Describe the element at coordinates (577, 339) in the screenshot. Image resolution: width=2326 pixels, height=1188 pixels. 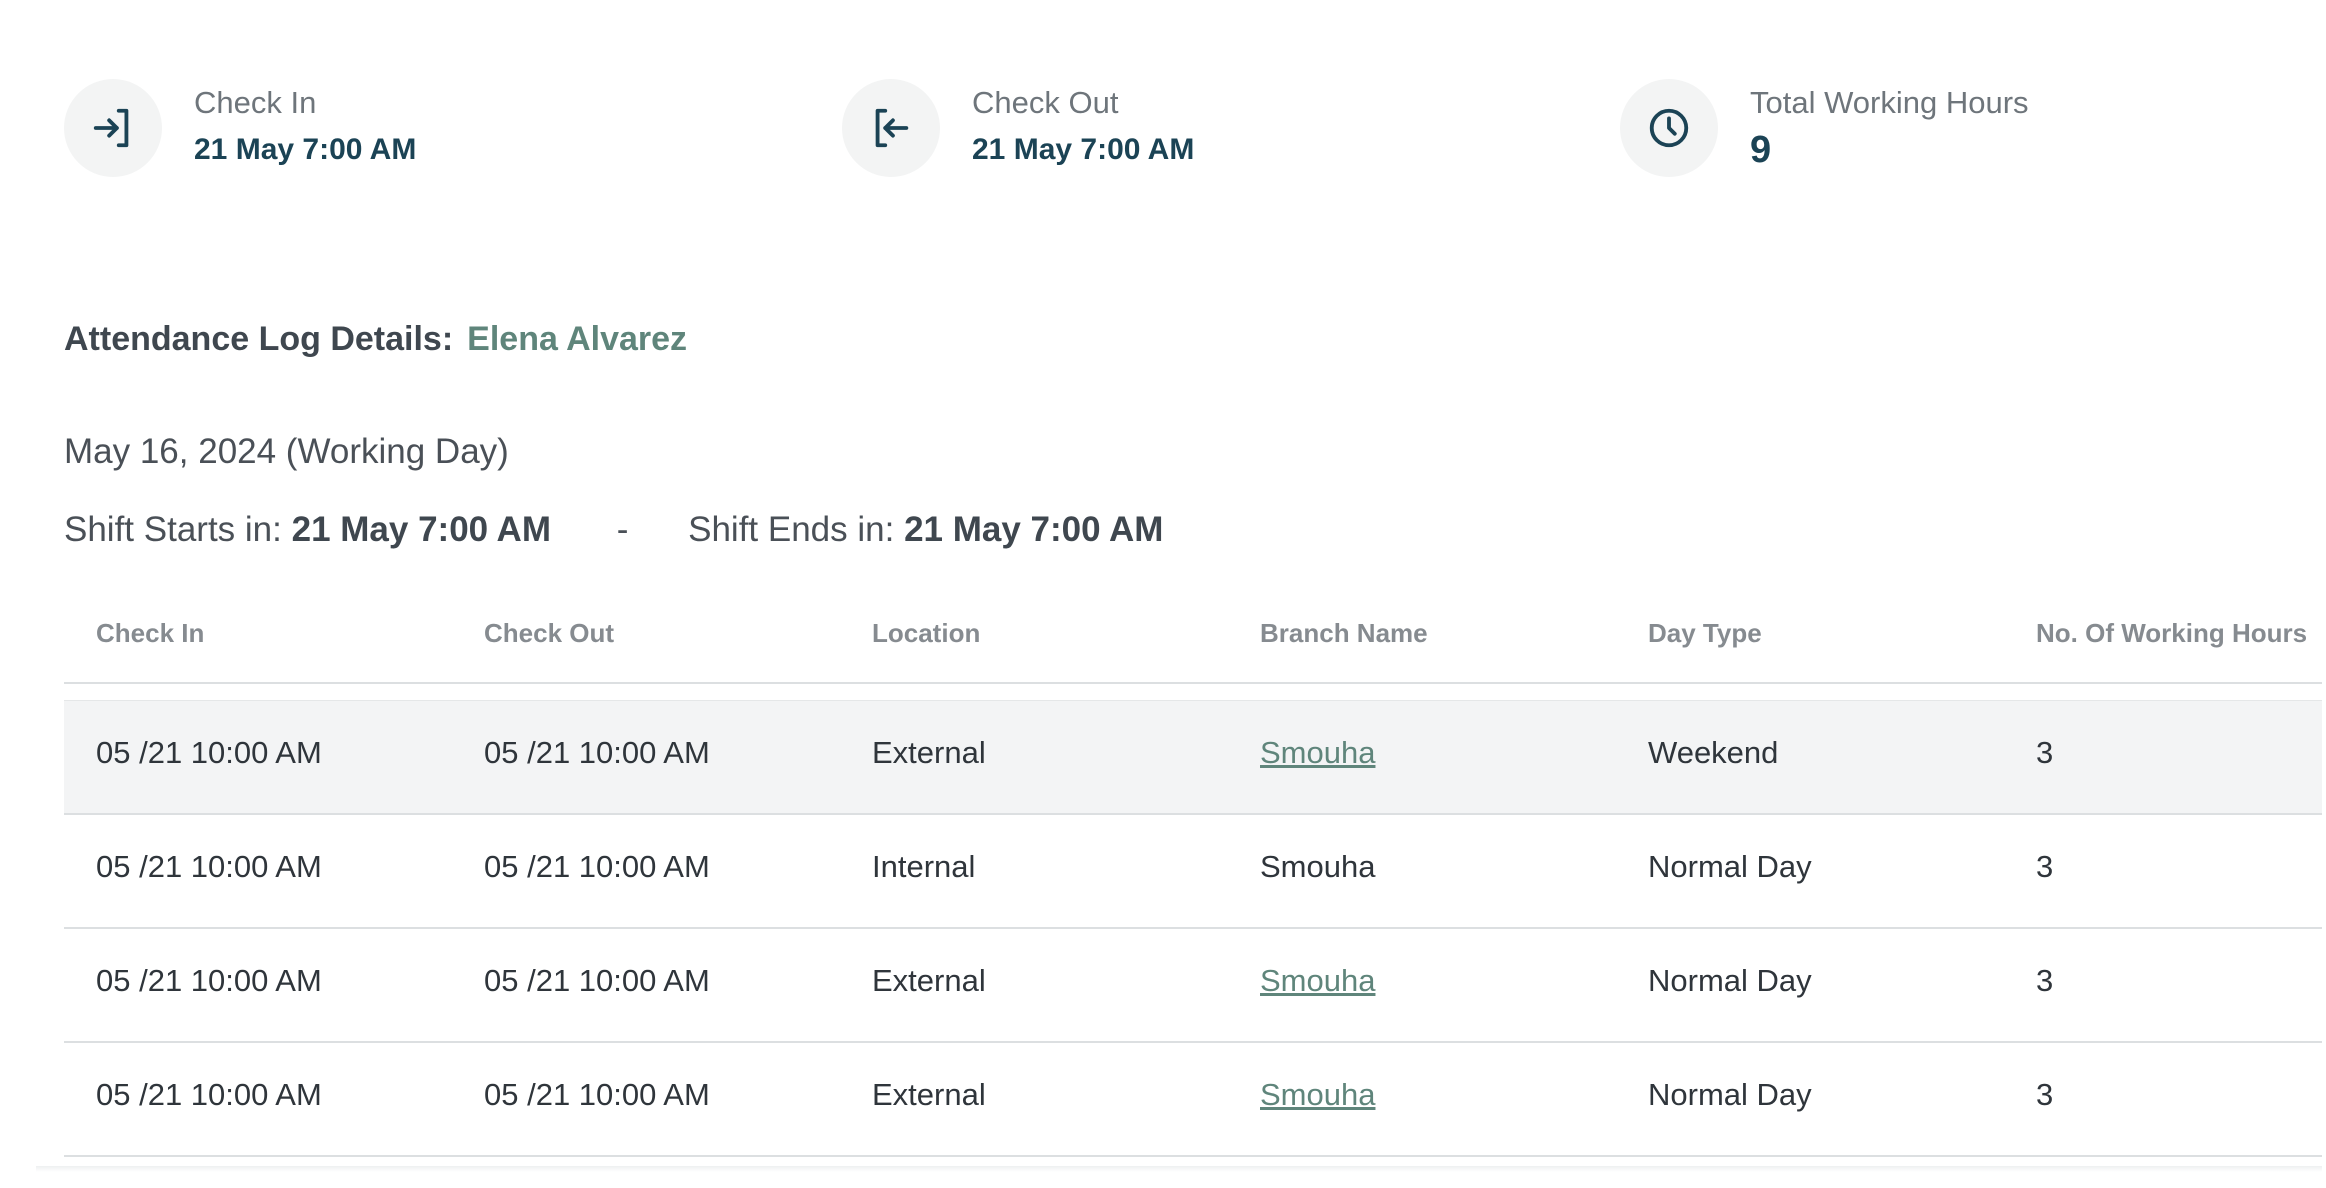
I see `employee-name: Elena Alvarez` at that location.